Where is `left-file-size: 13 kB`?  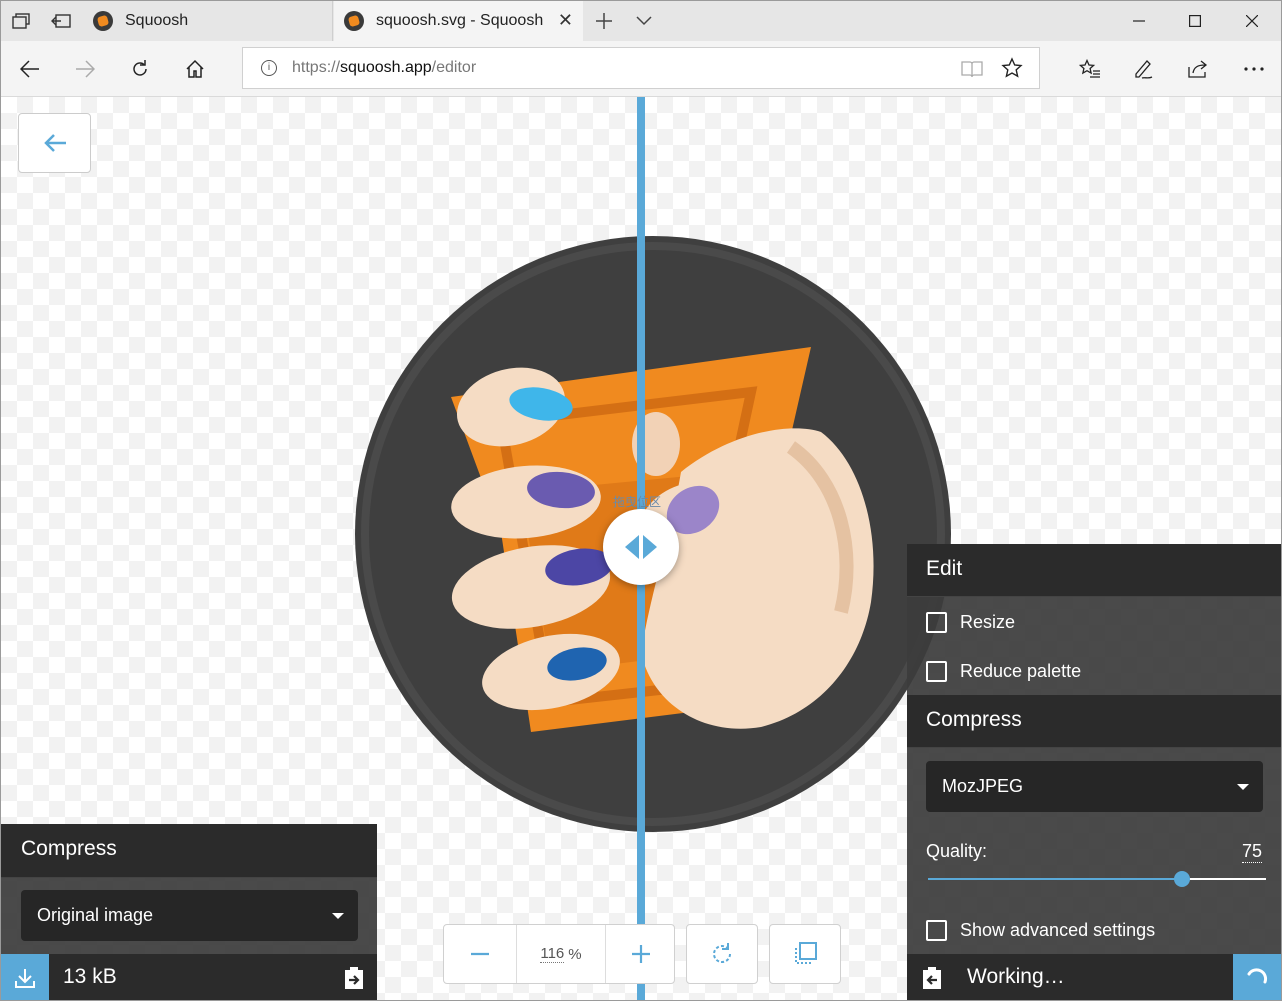
left-file-size: 13 kB is located at coordinates (90, 976).